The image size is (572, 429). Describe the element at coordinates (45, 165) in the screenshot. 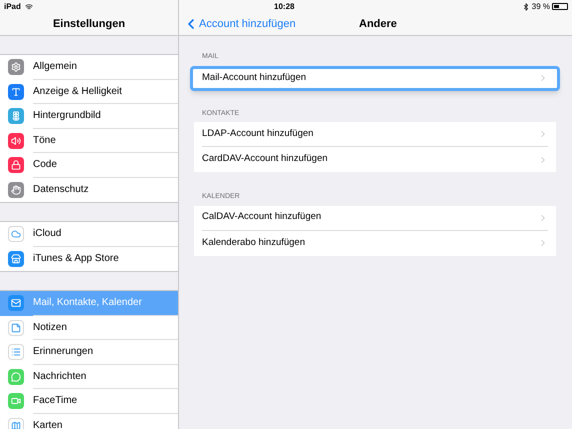

I see `settings-item-label: Code` at that location.